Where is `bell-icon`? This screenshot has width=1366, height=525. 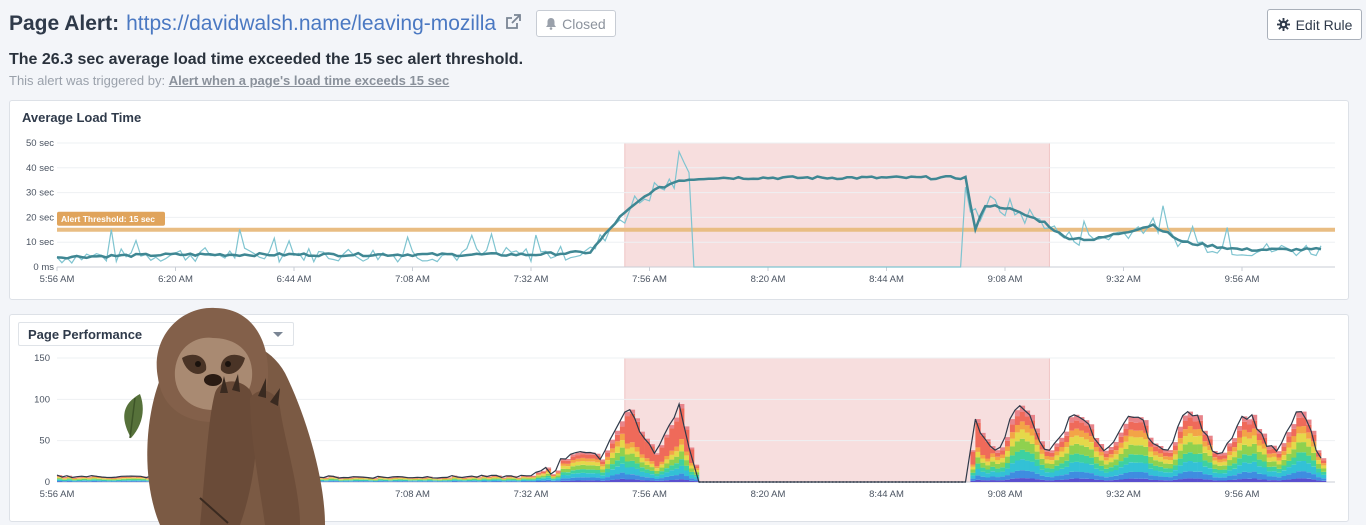 bell-icon is located at coordinates (551, 24).